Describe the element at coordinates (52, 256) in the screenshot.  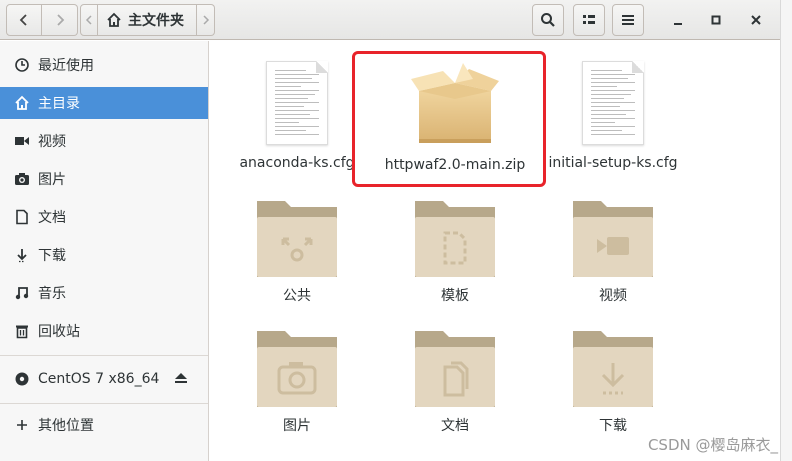
I see `sidebar-item-label: 下载` at that location.